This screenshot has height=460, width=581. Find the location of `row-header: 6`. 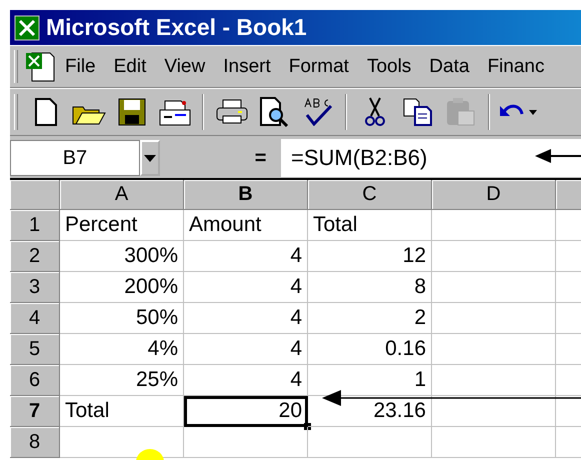

row-header: 6 is located at coordinates (35, 380).